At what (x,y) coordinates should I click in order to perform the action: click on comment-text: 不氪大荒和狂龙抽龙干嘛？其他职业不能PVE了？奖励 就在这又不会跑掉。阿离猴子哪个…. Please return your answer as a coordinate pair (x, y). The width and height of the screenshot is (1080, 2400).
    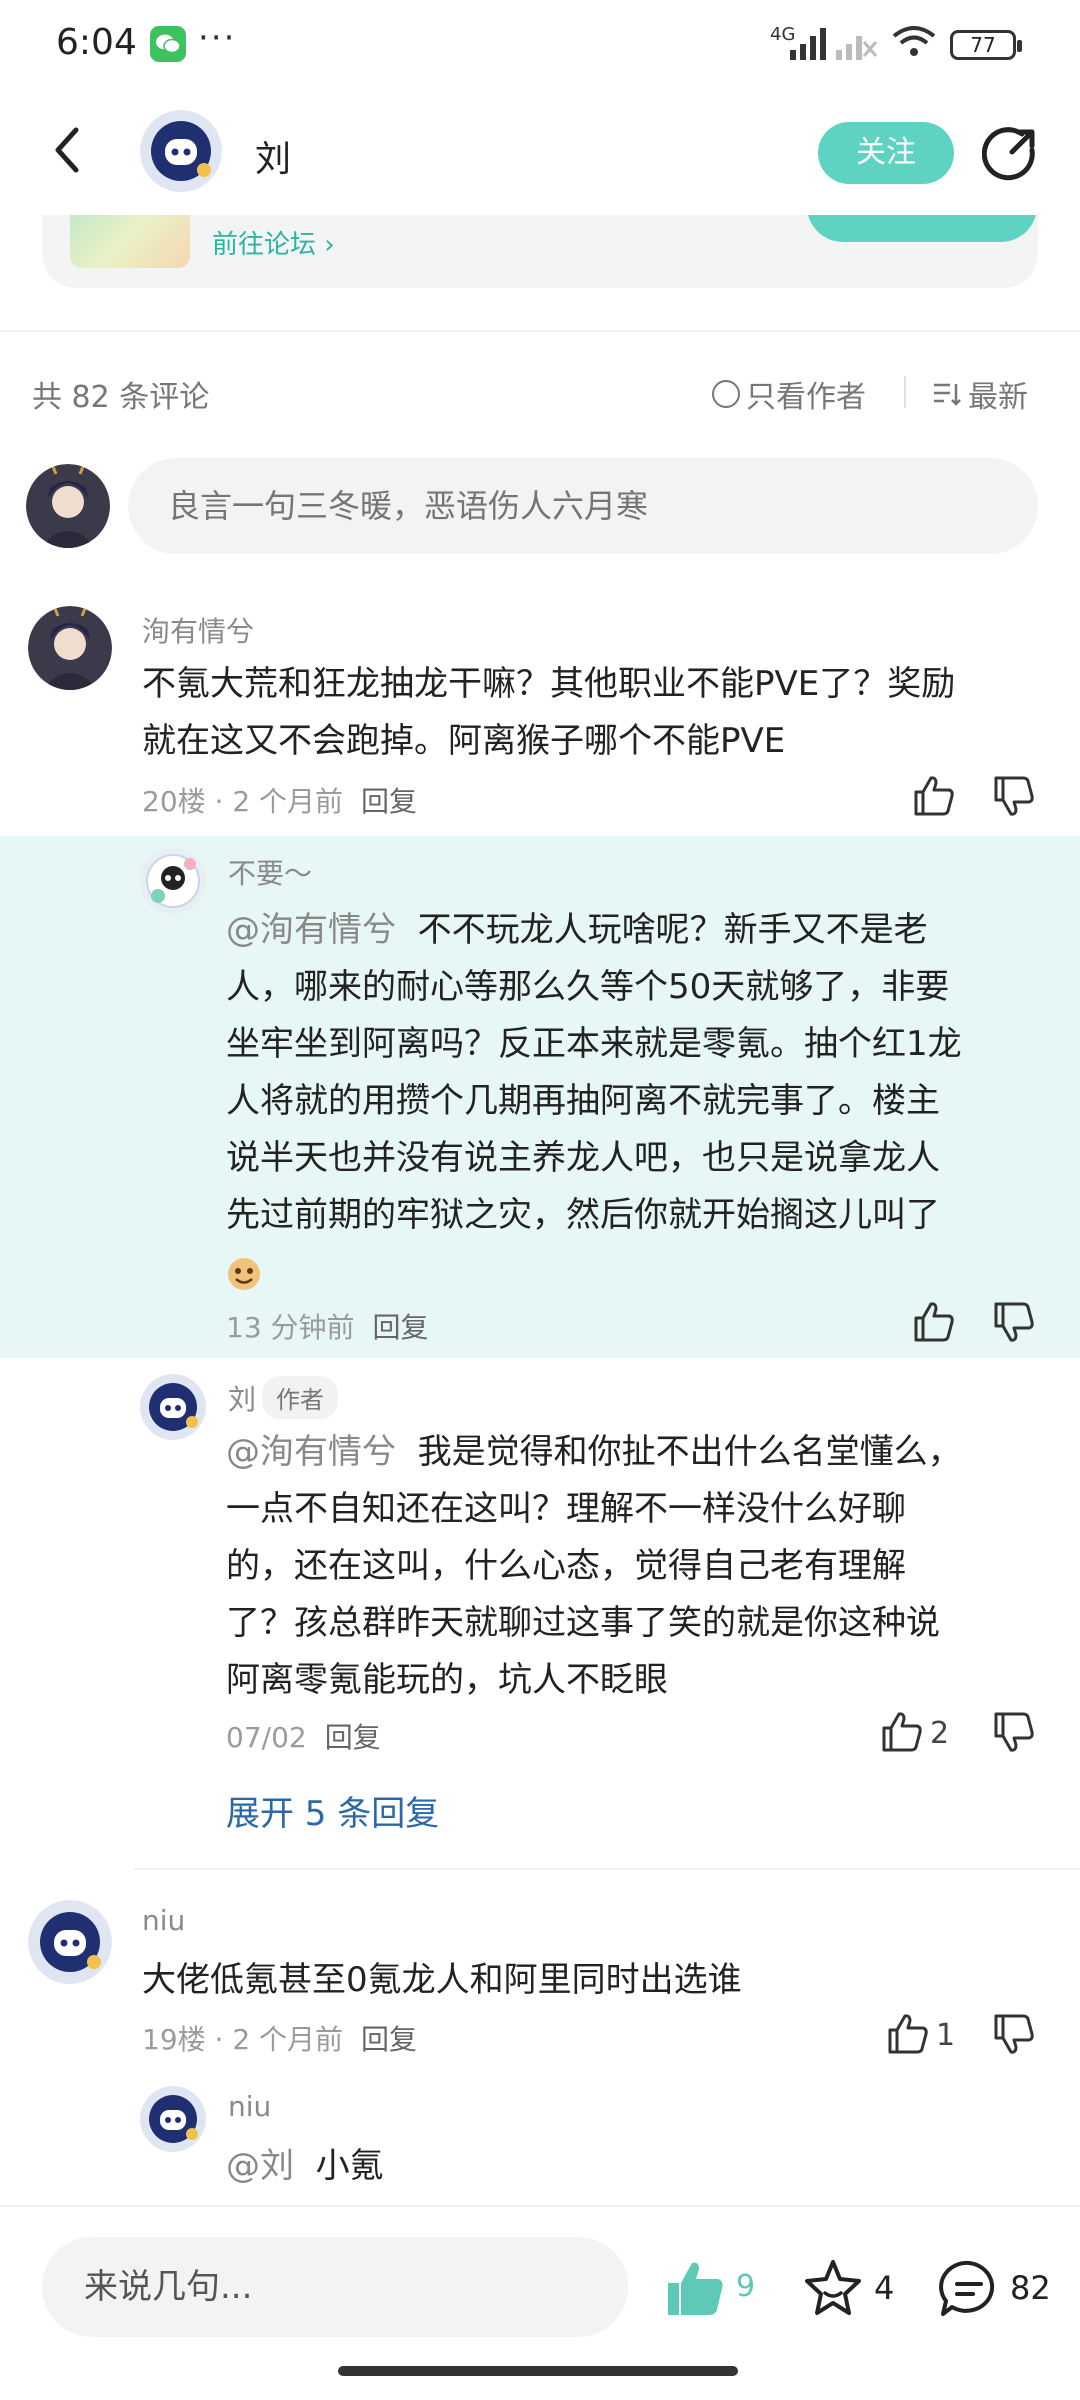
    Looking at the image, I should click on (549, 712).